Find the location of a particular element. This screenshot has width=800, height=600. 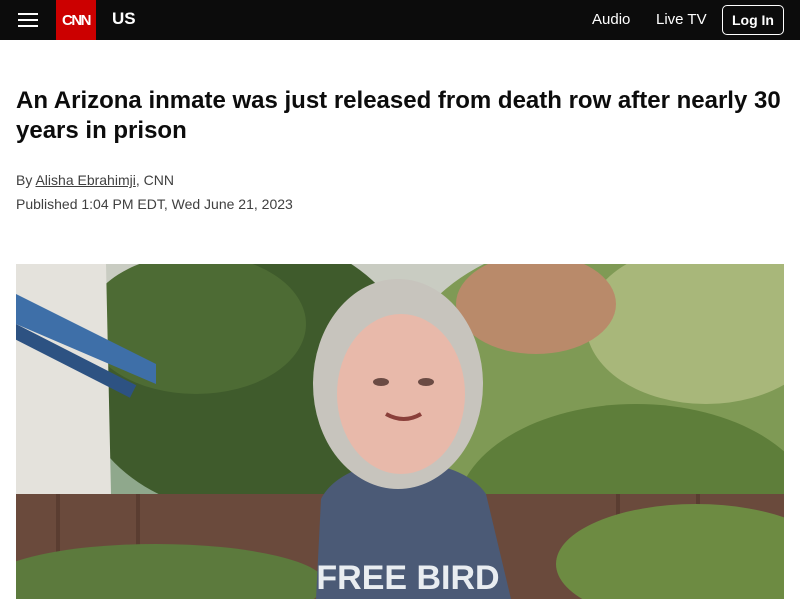

logo-text: CNN is located at coordinates (77, 20).